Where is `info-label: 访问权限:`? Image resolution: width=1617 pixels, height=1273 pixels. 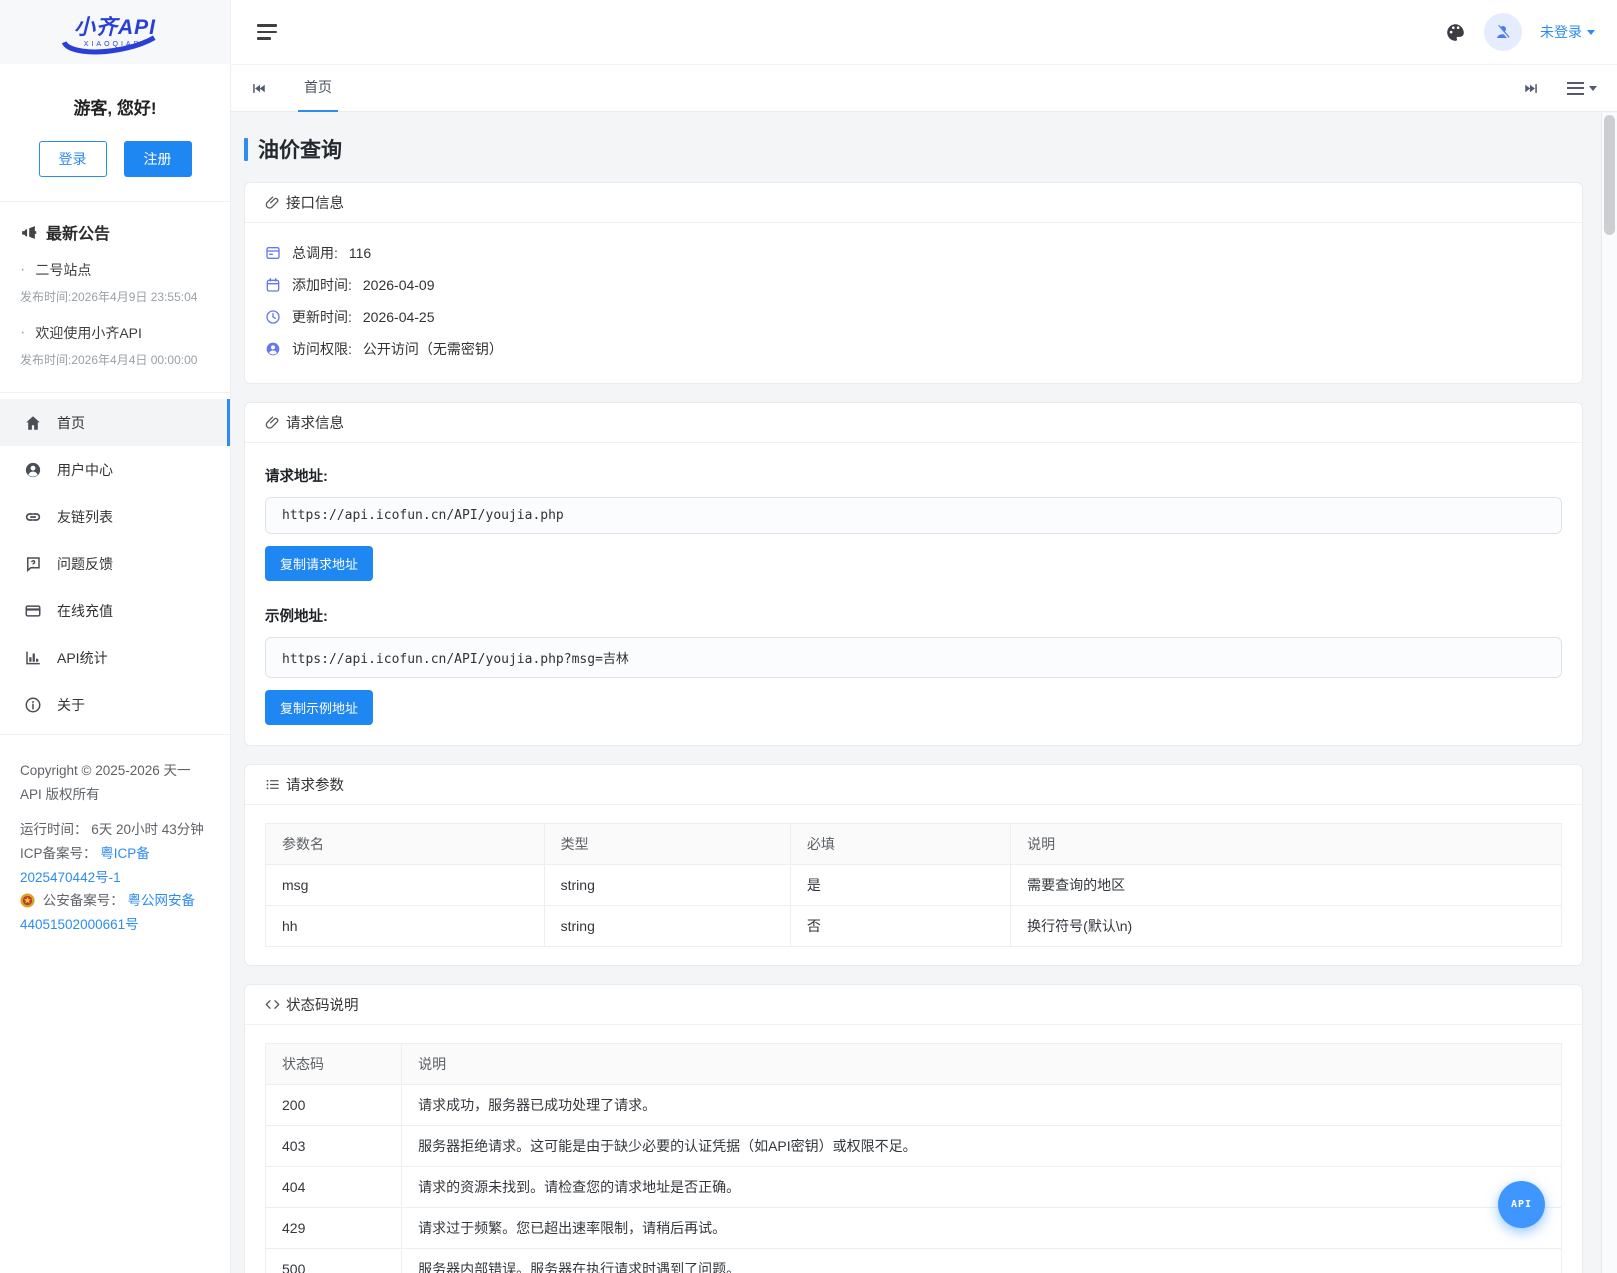 info-label: 访问权限: is located at coordinates (322, 349).